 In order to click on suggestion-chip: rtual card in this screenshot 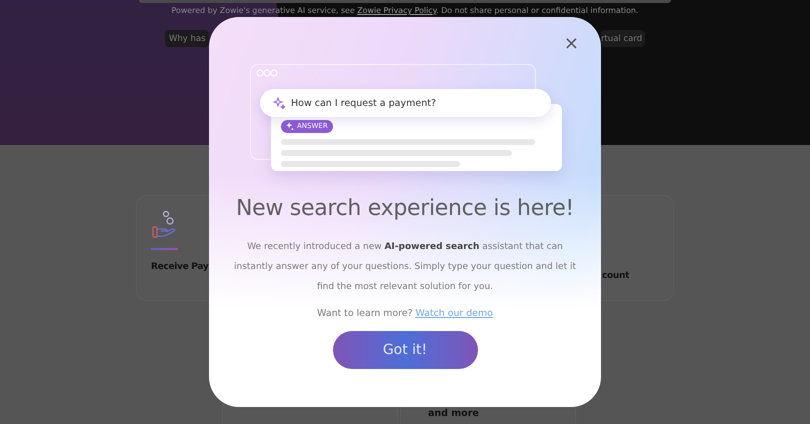, I will do `click(623, 38)`.